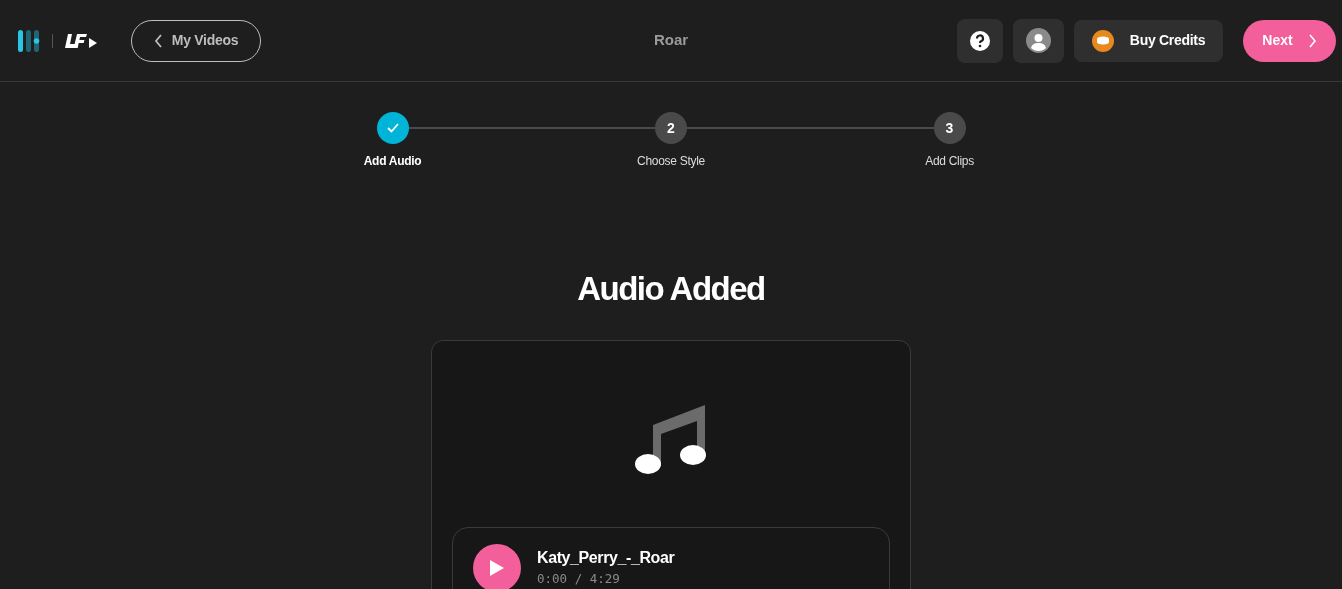  I want to click on step-indicator: 3, so click(949, 128).